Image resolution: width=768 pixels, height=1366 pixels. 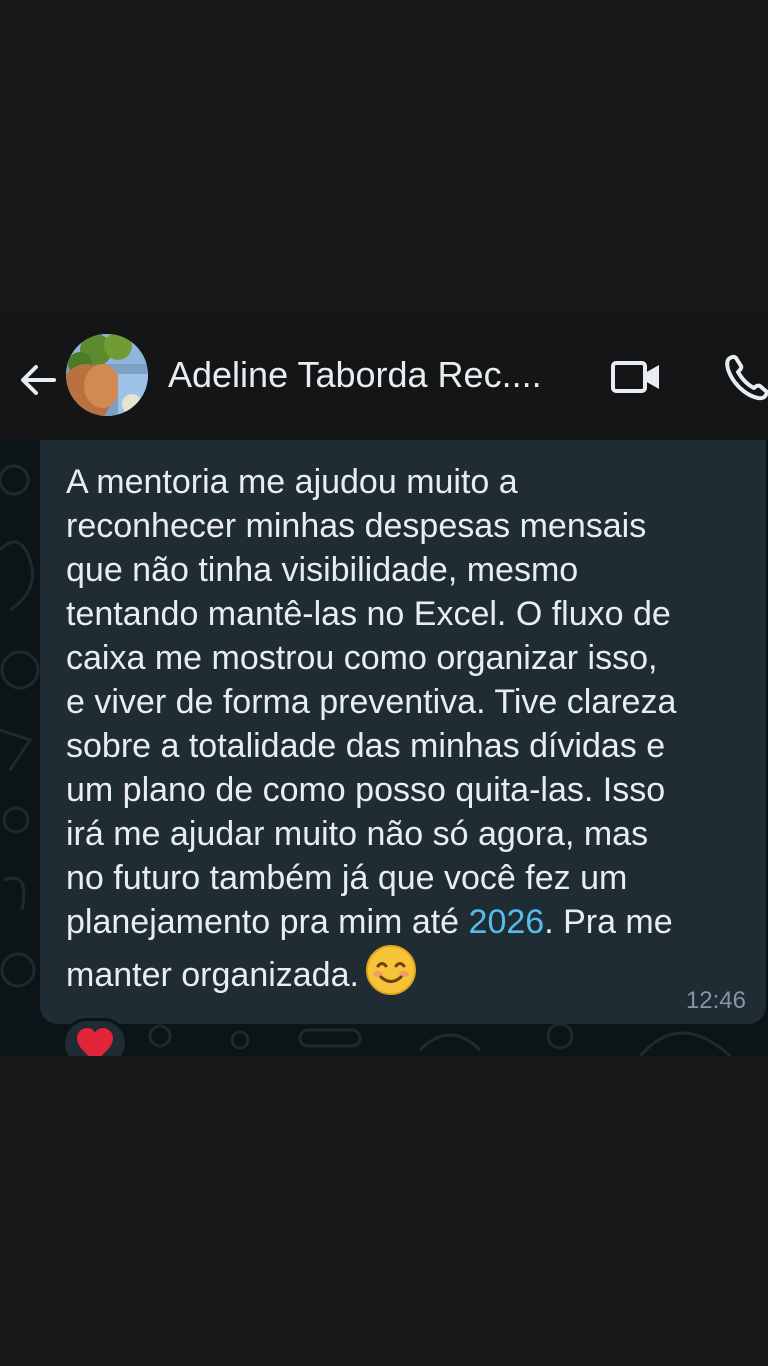 I want to click on avatar-photo, so click(x=107, y=375).